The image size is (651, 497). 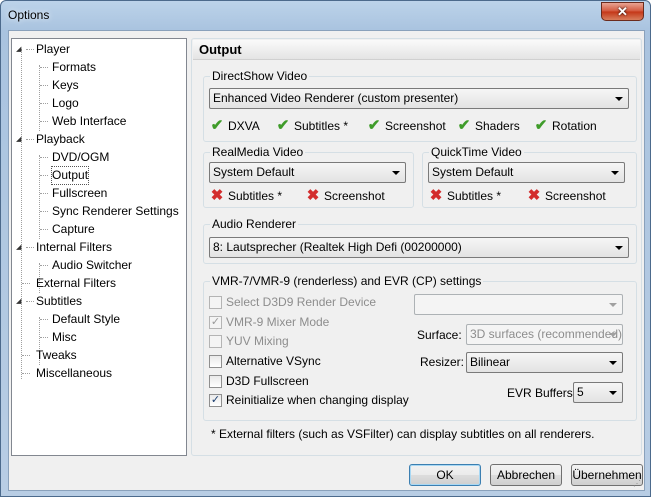 I want to click on tree-item-label: Player, so click(x=53, y=49).